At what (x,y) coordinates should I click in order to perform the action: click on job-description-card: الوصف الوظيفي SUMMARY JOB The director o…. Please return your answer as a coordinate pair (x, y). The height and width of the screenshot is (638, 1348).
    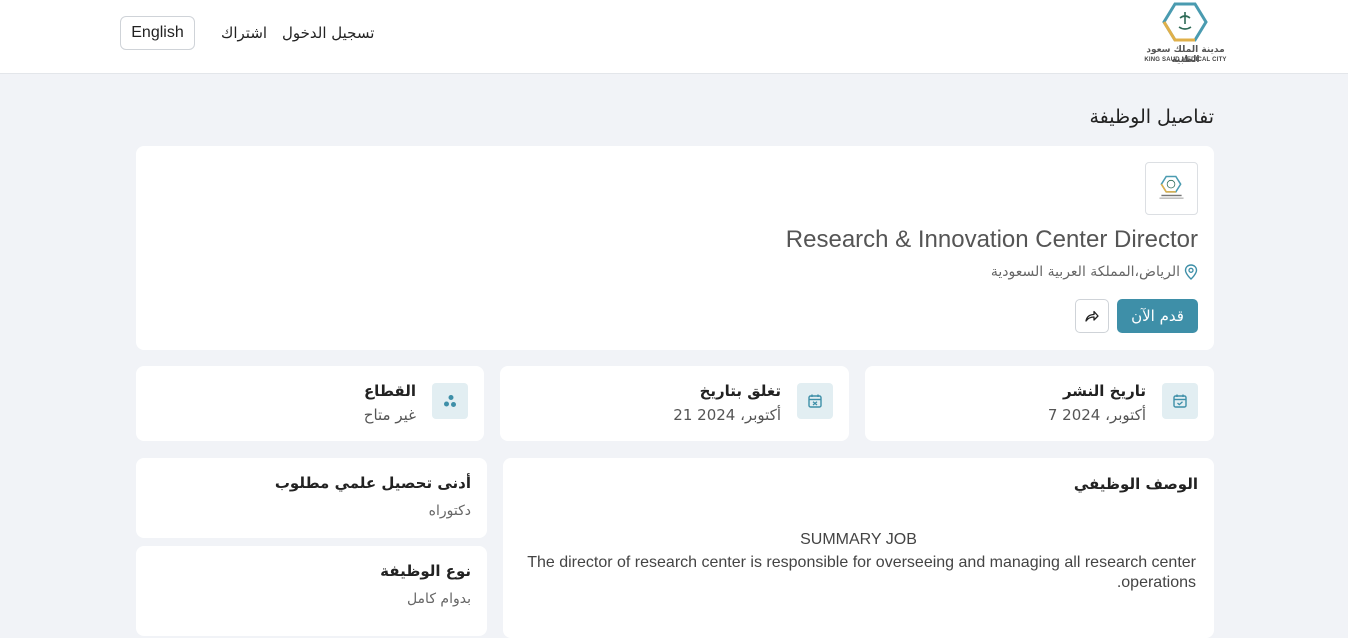
    Looking at the image, I should click on (858, 548).